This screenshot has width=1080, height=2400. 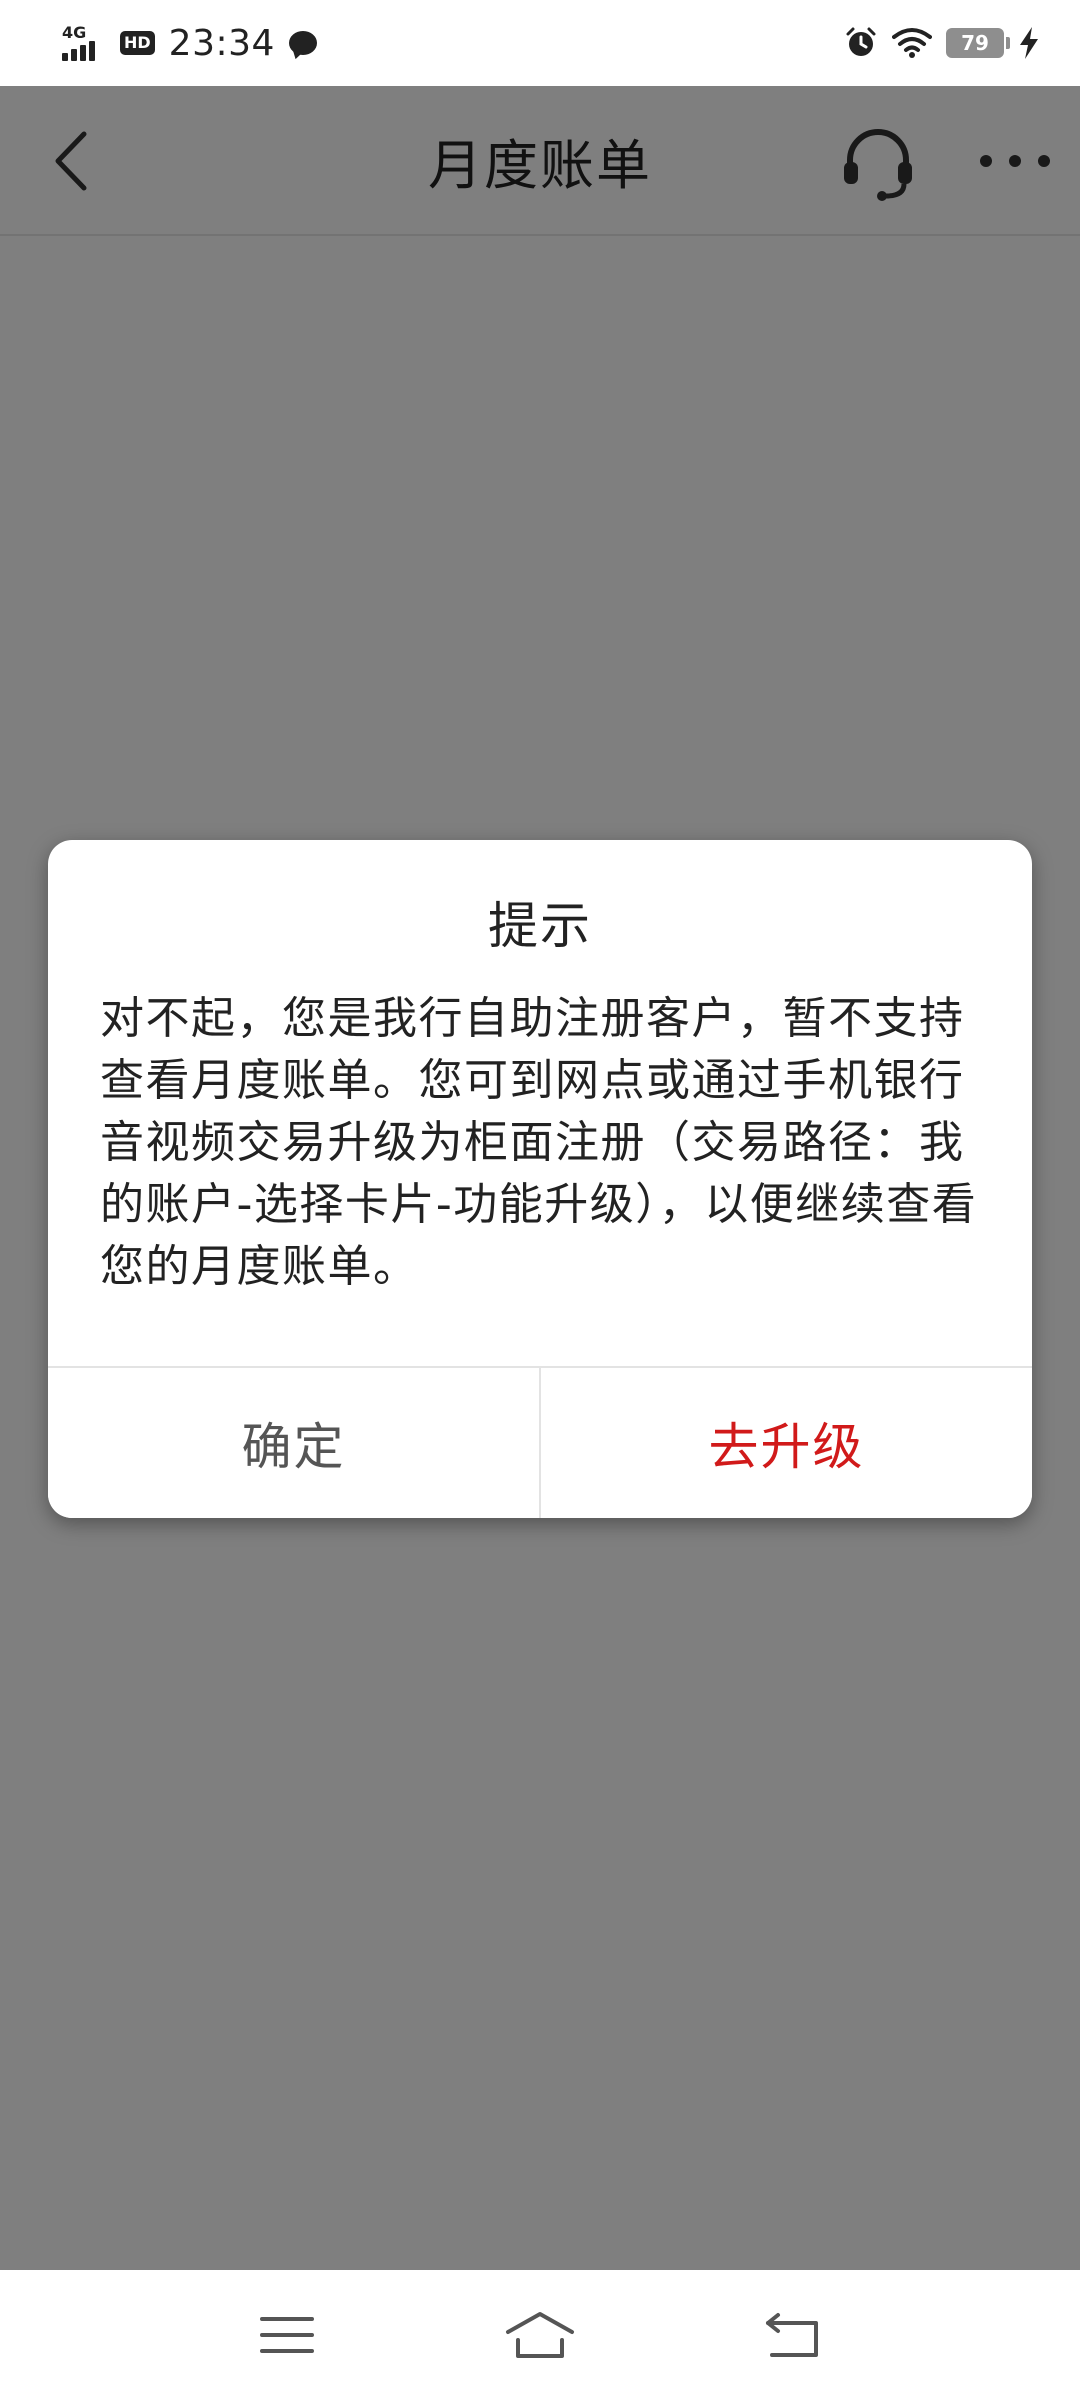 I want to click on nav-back-button, so click(x=793, y=2335).